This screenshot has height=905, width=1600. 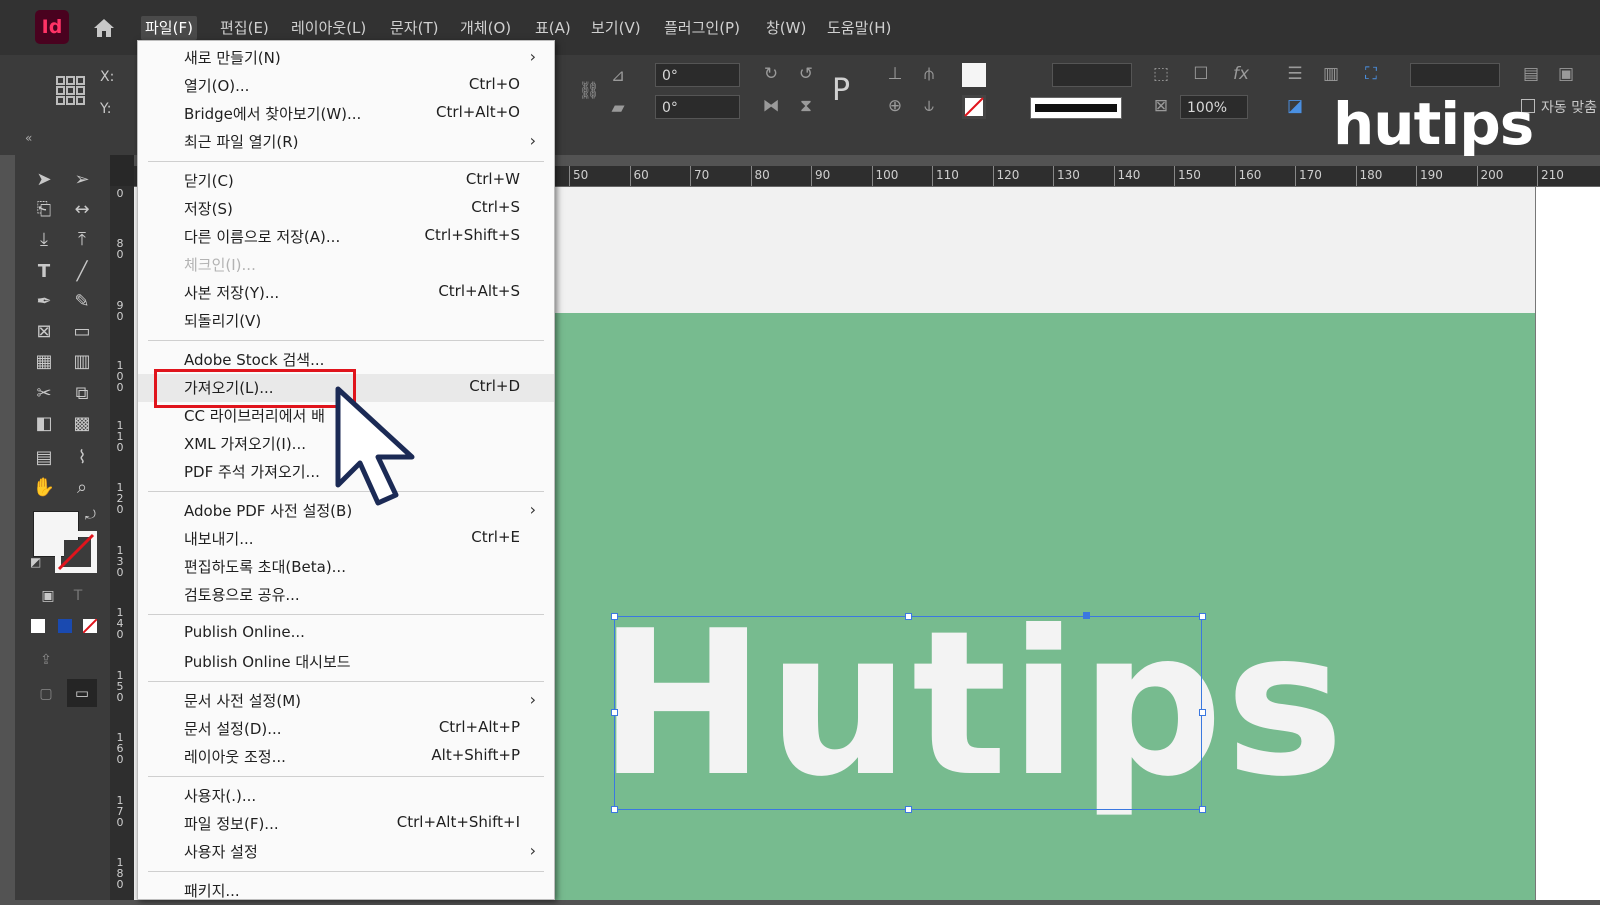 I want to click on apply-gradient-icon, so click(x=65, y=626).